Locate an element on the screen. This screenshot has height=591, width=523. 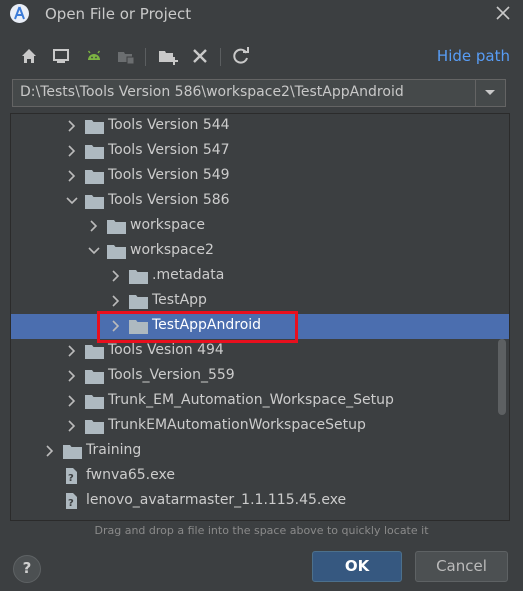
help-button-label: ? is located at coordinates (27, 568).